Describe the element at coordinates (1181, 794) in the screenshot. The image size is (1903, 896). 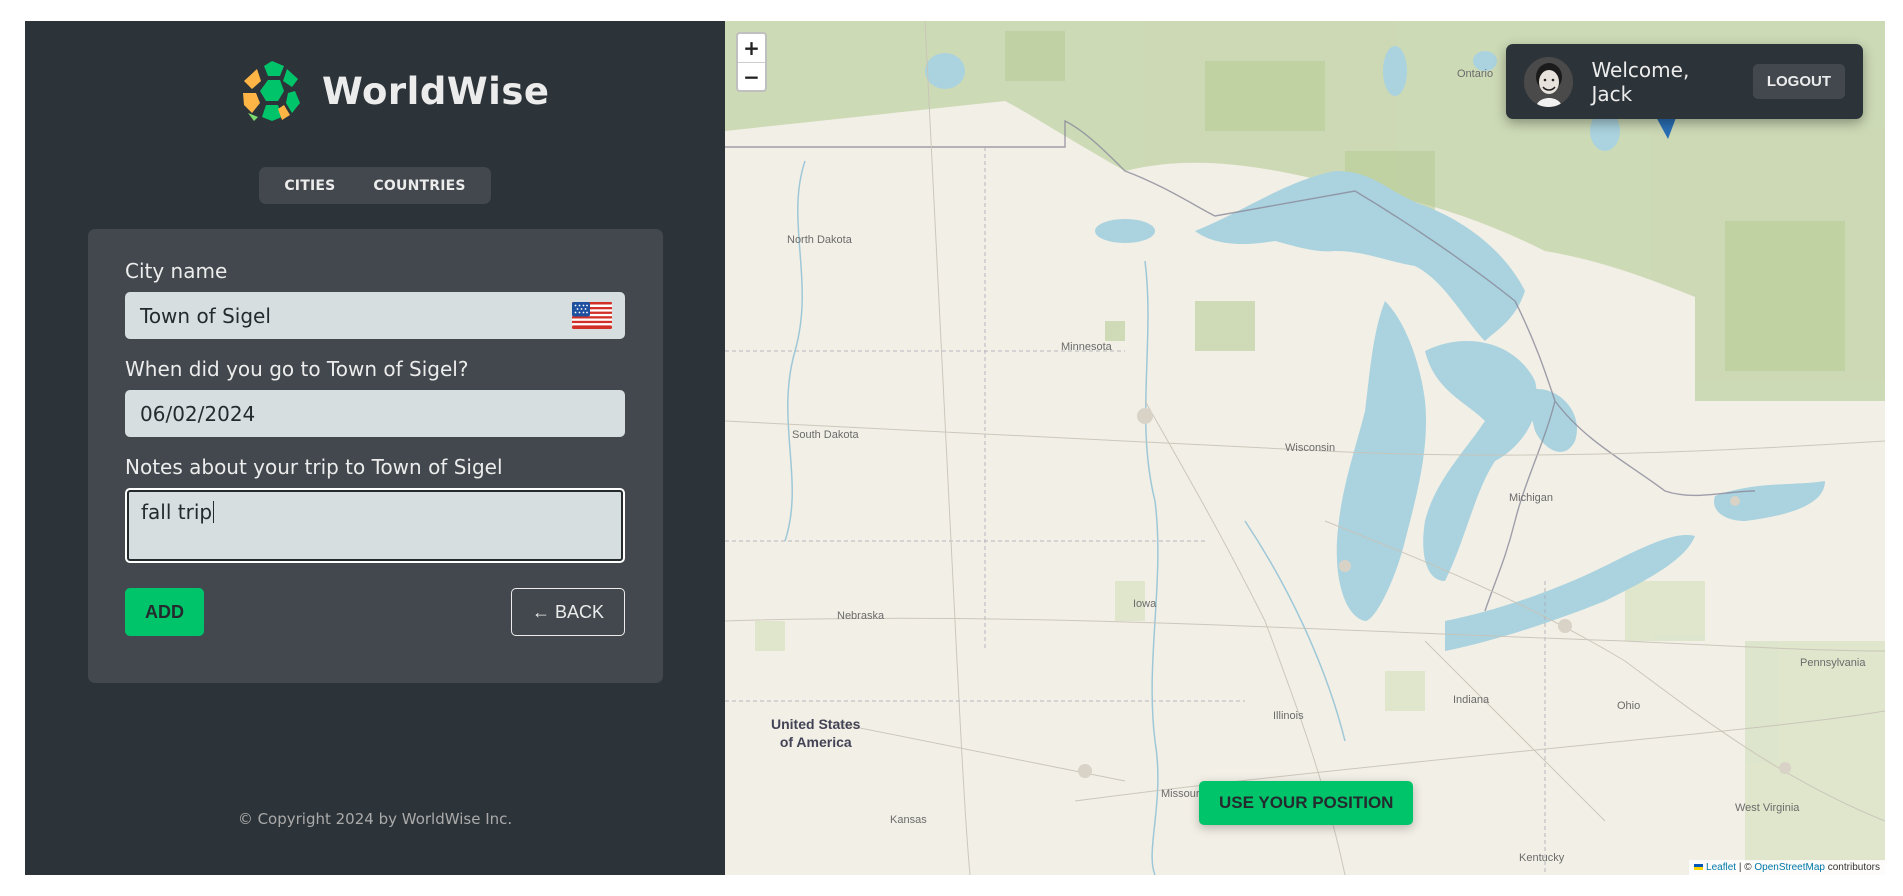
I see `map-label-missouri: Missouri` at that location.